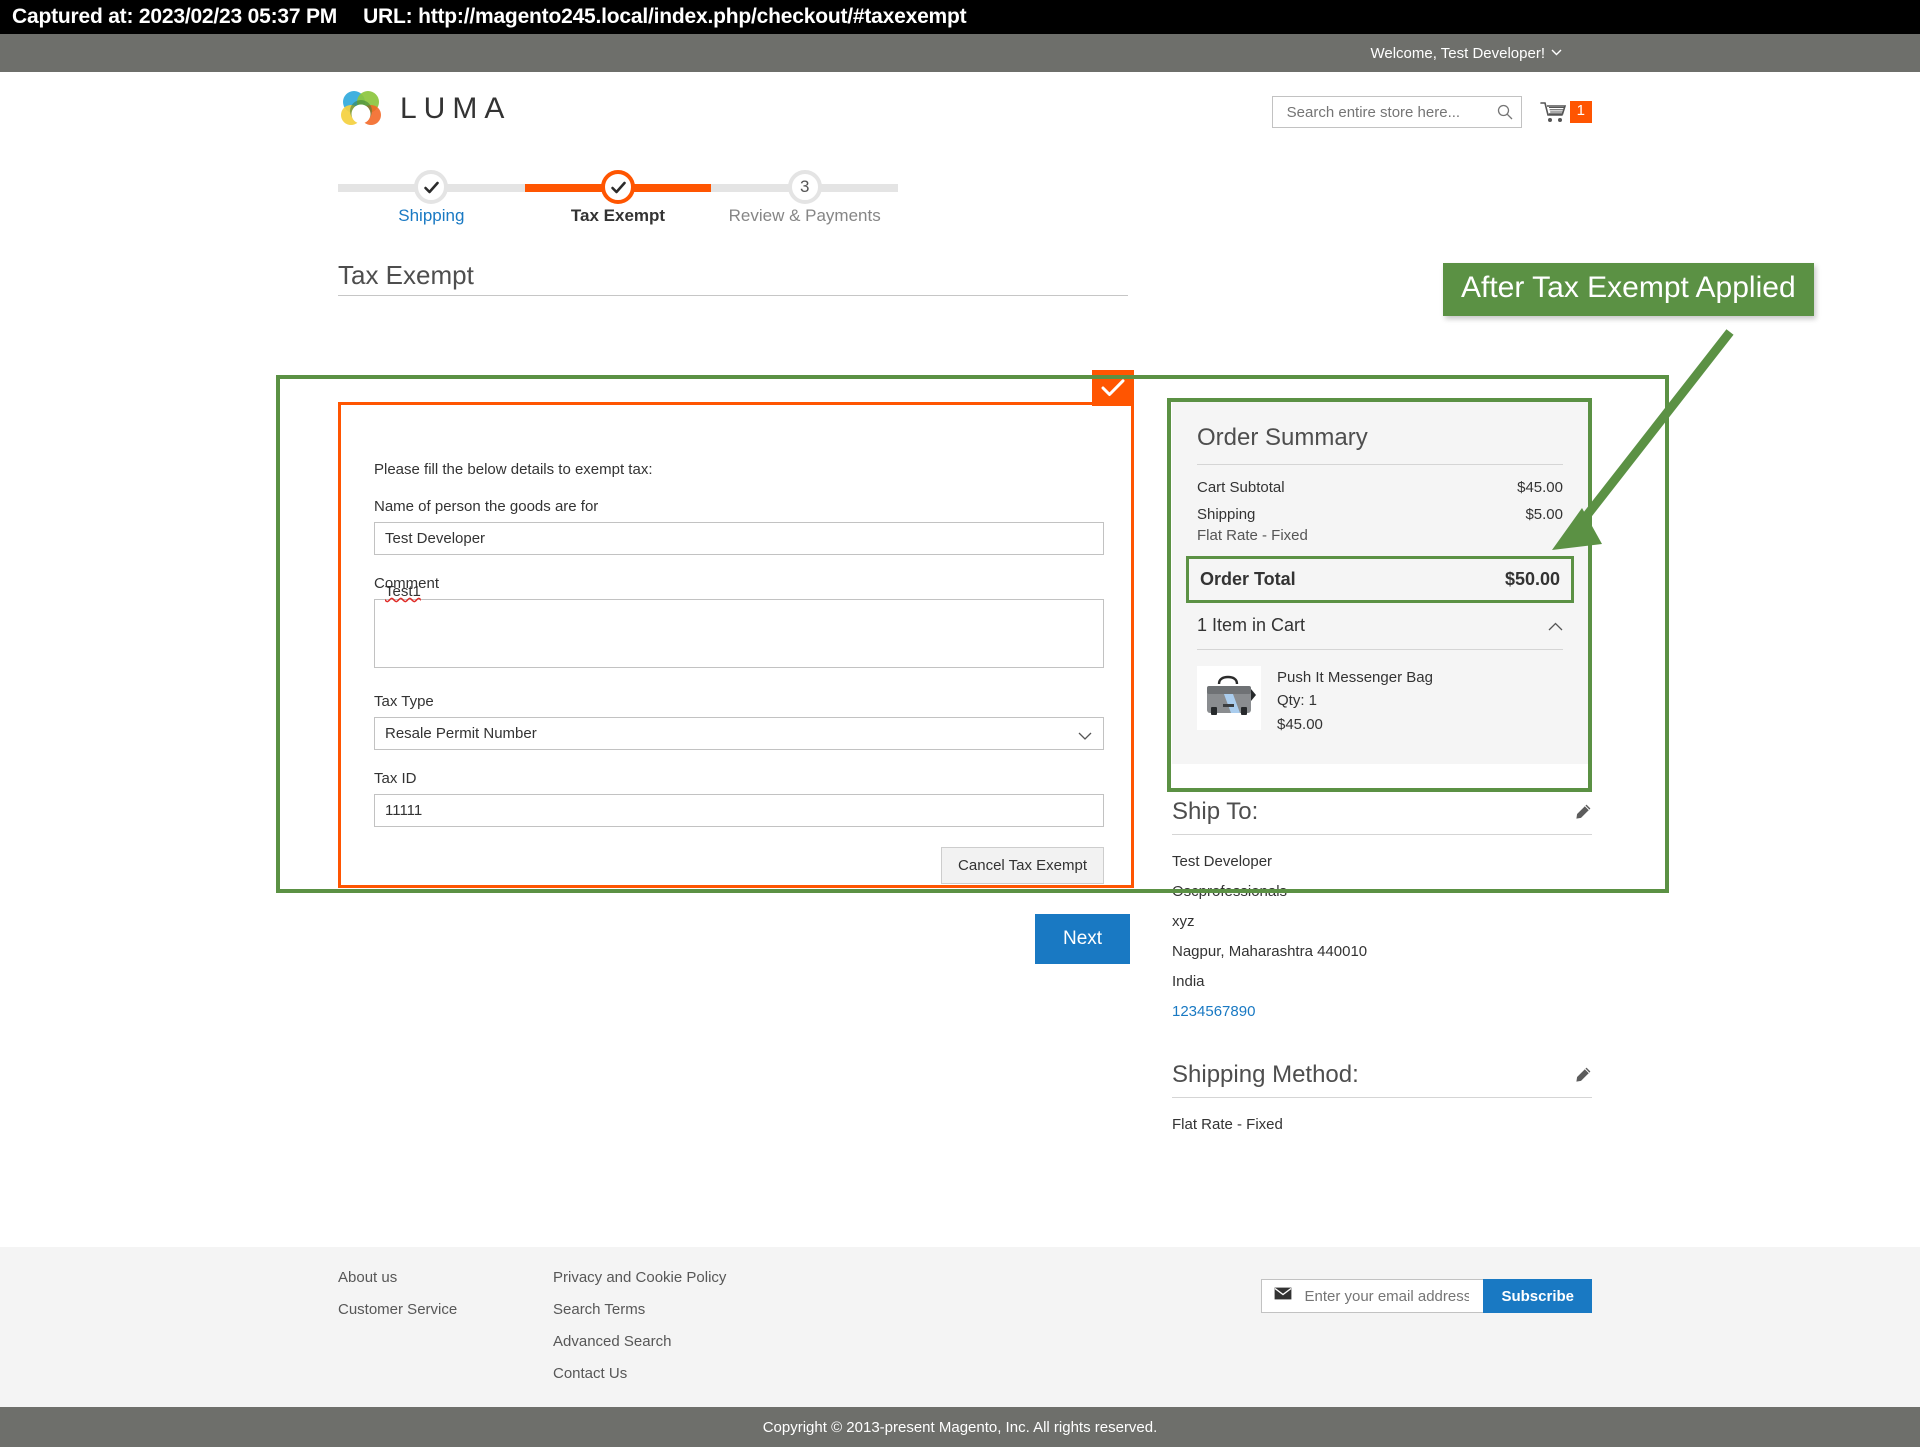  I want to click on field-comment: Comment Test1, so click(739, 624).